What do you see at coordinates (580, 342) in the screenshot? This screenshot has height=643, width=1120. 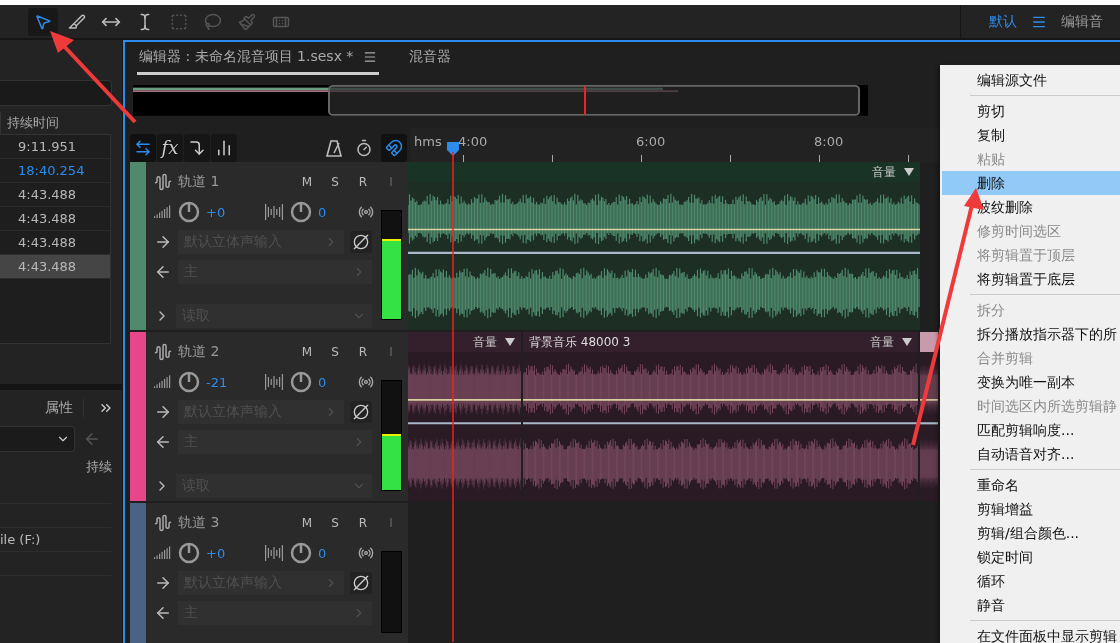 I see `clip-title: 背景音乐 48000 3` at bounding box center [580, 342].